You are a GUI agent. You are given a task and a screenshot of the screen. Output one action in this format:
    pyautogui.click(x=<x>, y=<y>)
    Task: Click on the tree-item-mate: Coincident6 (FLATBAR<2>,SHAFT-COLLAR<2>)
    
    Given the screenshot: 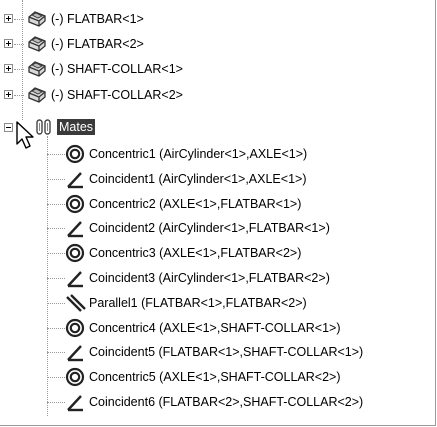 What is the action you would take?
    pyautogui.click(x=181, y=402)
    